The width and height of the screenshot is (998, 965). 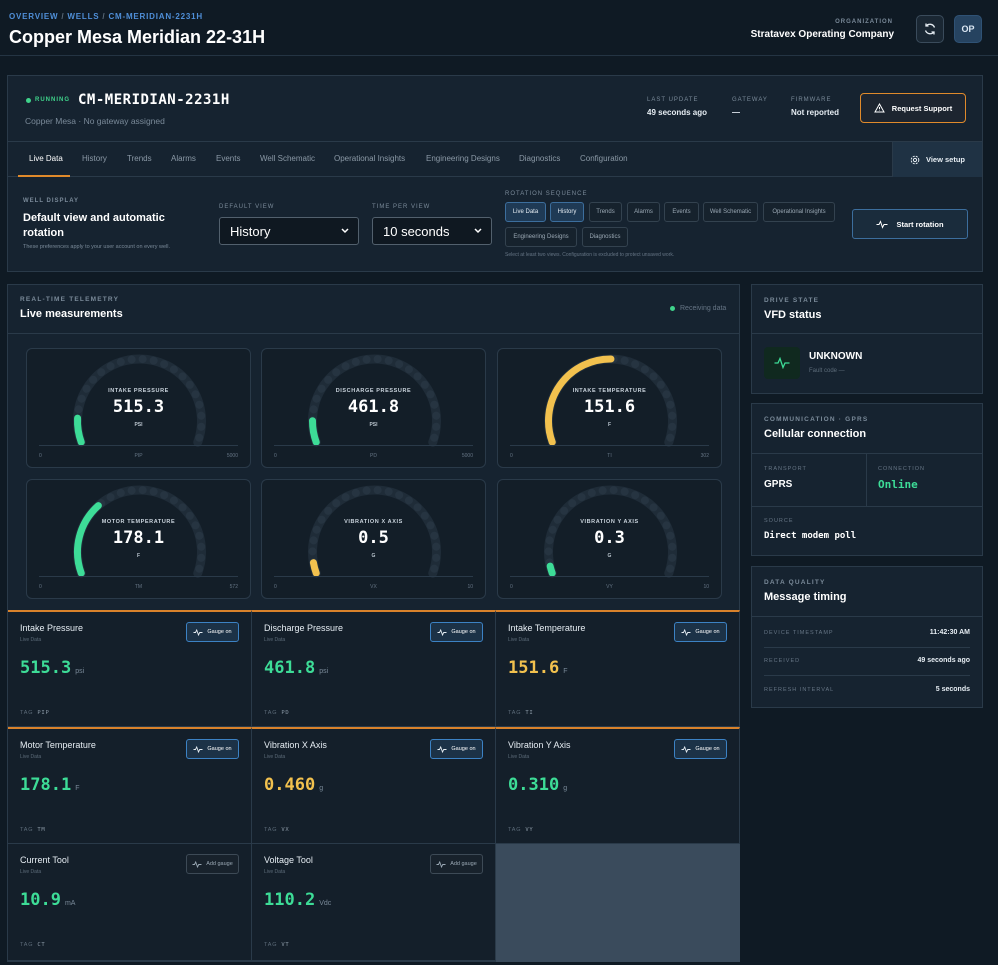 I want to click on tile-unit: mA, so click(x=70, y=903).